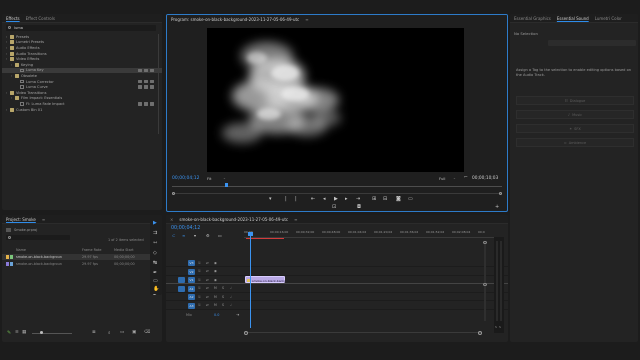 The height and width of the screenshot is (360, 640). Describe the element at coordinates (336, 199) in the screenshot. I see `play-icon: ▶` at that location.